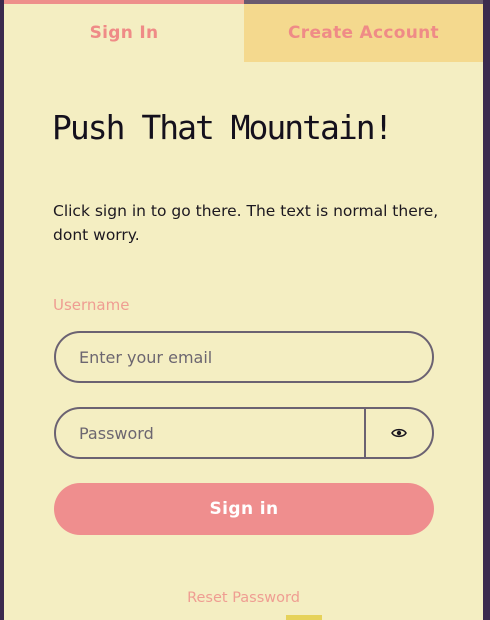  Describe the element at coordinates (124, 31) in the screenshot. I see `tab-sign-in: Sign In` at that location.